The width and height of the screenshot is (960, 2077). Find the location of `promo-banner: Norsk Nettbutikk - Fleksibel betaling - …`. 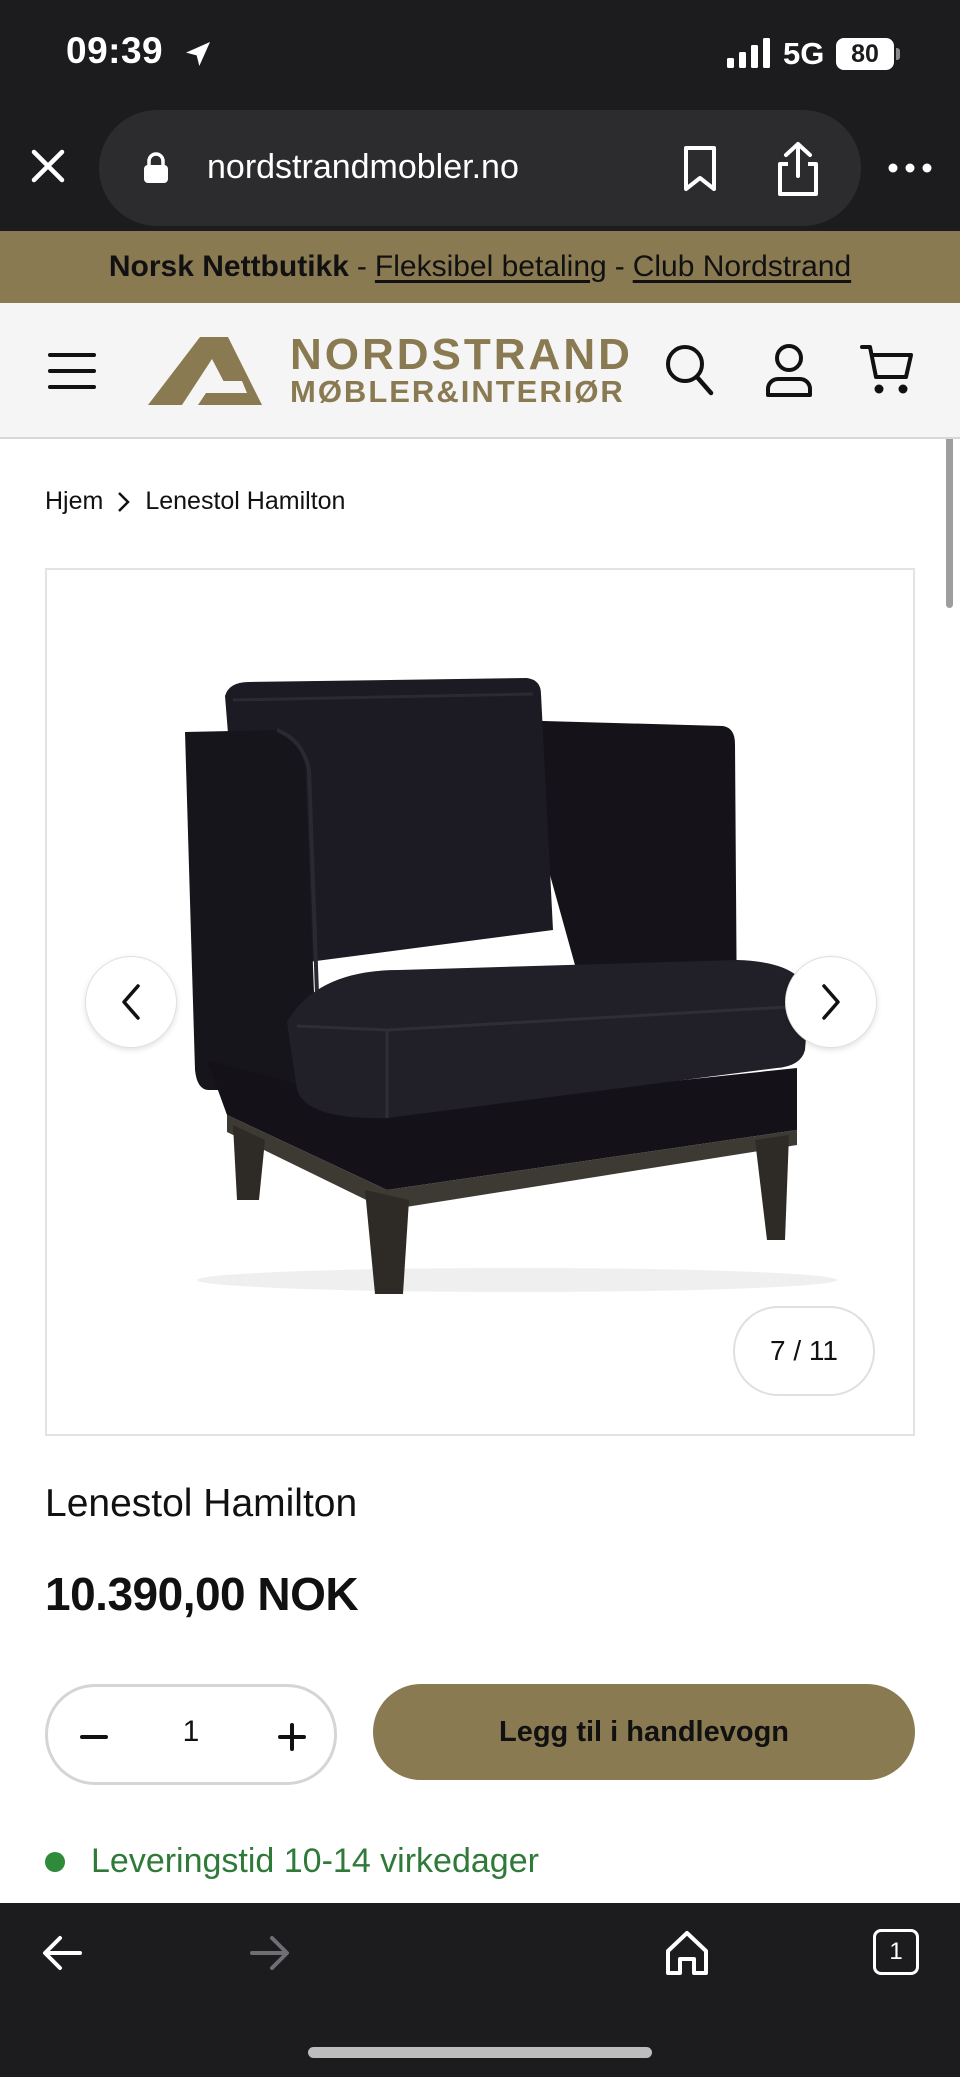

promo-banner: Norsk Nettbutikk - Fleksibel betaling - … is located at coordinates (480, 267).